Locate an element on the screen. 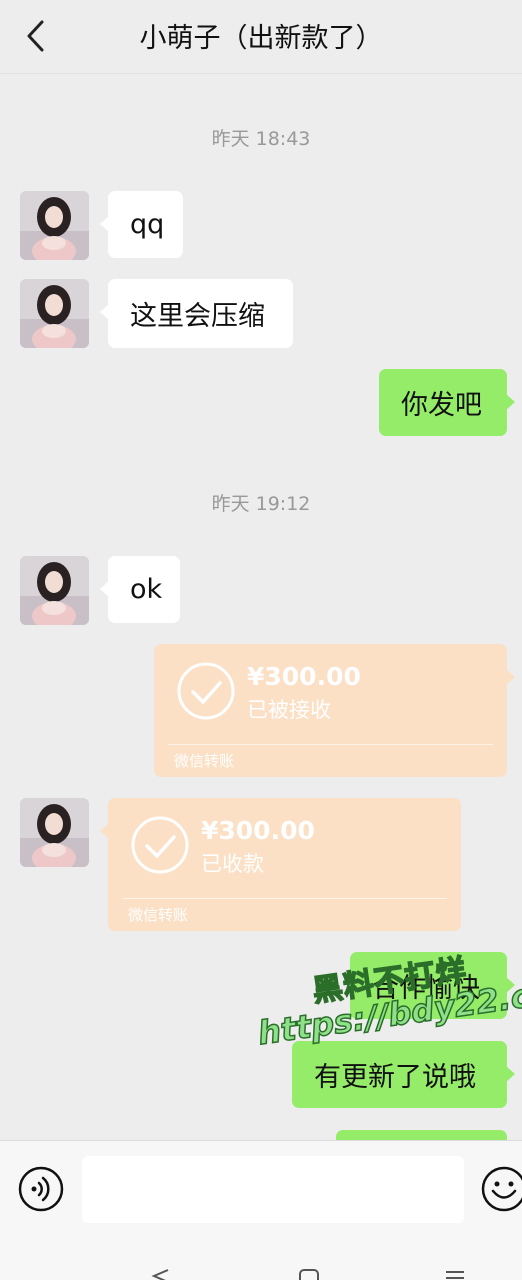 This screenshot has height=1280, width=522. voice-button is located at coordinates (41, 1189).